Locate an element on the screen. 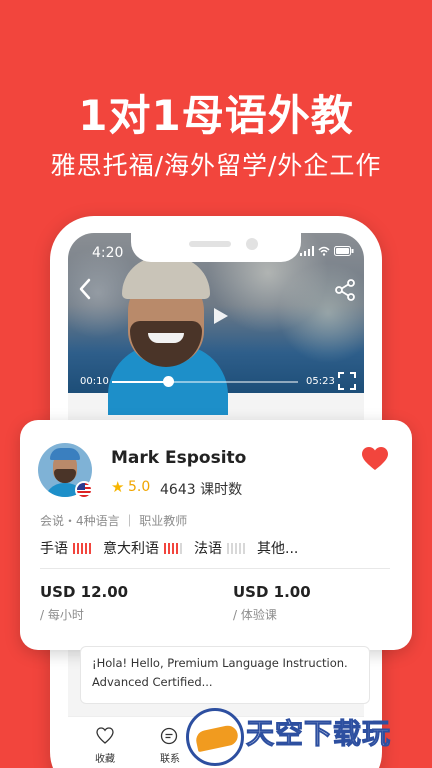 Image resolution: width=432 pixels, height=768 pixels. language-name: 法语 is located at coordinates (208, 549).